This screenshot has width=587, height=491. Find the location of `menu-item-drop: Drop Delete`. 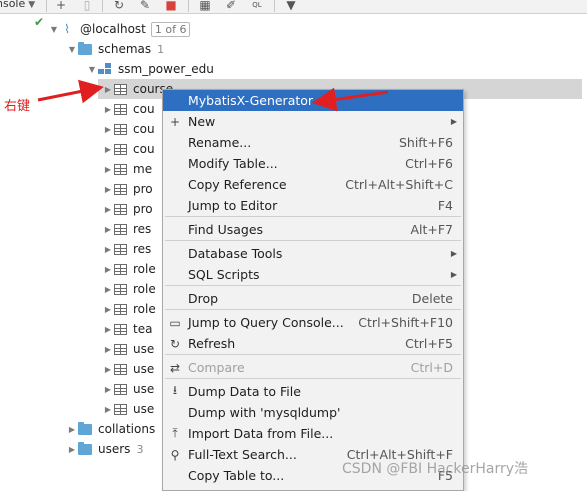

menu-item-drop: Drop Delete is located at coordinates (313, 298).